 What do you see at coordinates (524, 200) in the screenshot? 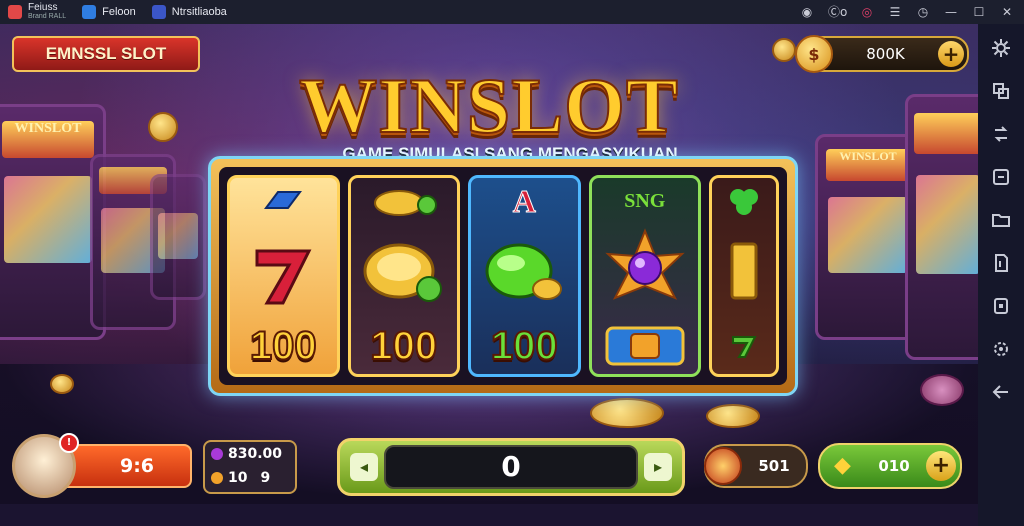
I see `letter-a-symbol: A` at bounding box center [524, 200].